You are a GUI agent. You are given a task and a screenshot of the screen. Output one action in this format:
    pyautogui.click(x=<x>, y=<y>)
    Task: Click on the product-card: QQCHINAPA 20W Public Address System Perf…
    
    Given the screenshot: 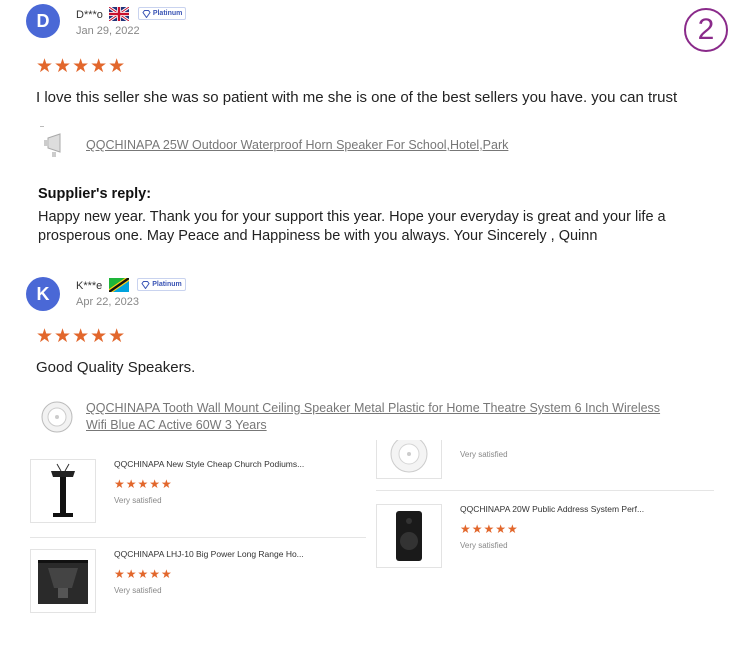 What is the action you would take?
    pyautogui.click(x=546, y=535)
    